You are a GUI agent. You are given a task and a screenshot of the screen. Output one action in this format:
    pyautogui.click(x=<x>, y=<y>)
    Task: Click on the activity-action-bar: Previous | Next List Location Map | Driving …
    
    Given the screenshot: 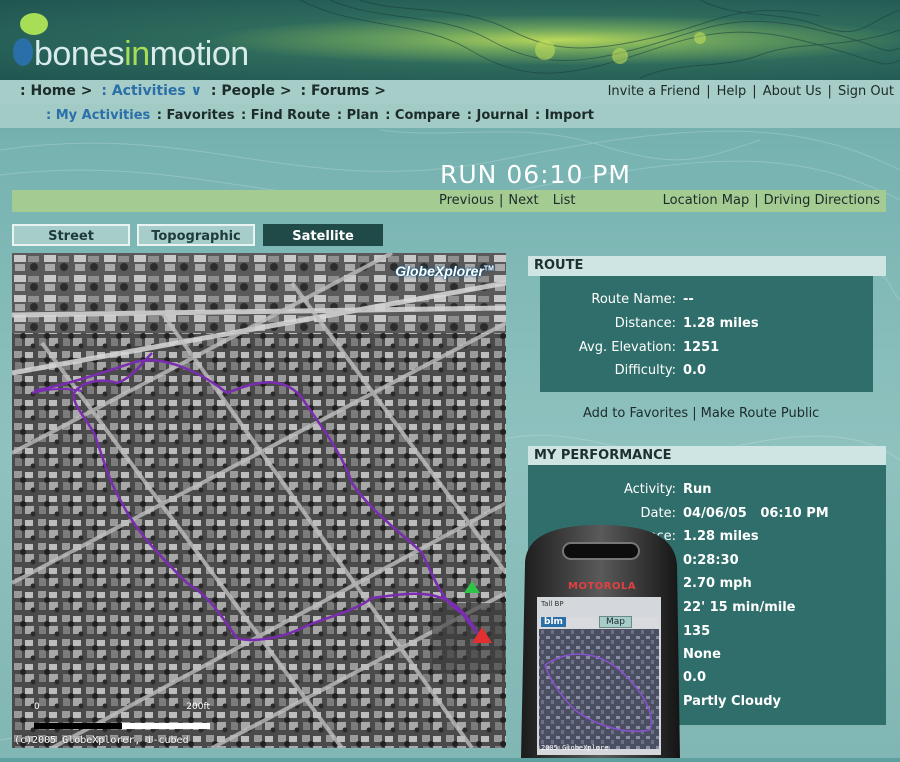 What is the action you would take?
    pyautogui.click(x=449, y=201)
    